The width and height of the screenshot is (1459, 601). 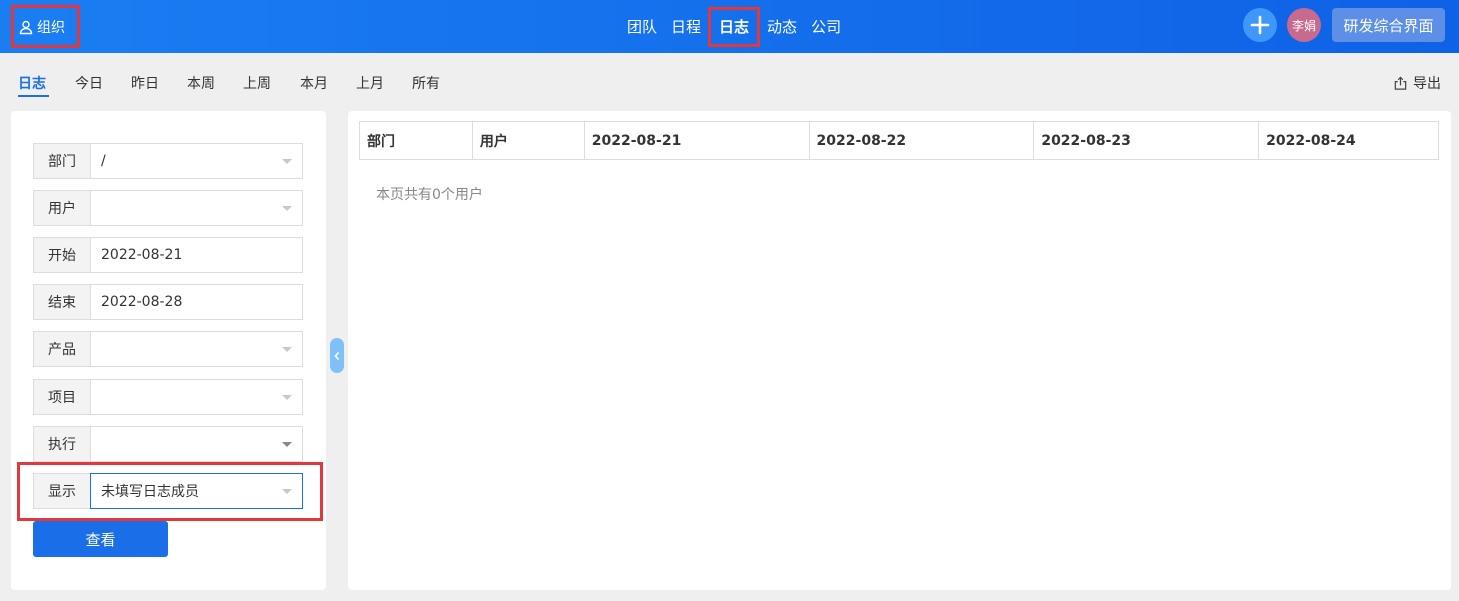 I want to click on dept-label: 部门, so click(x=61, y=161).